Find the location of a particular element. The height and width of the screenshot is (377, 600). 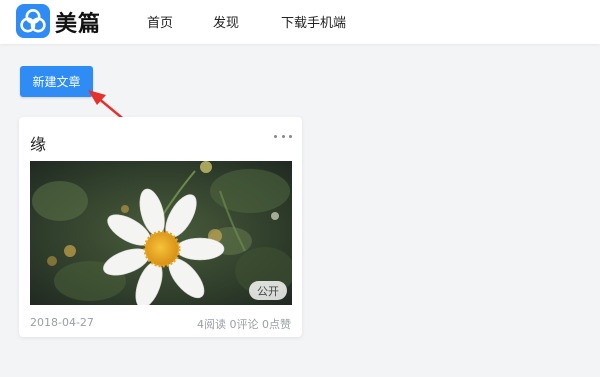

nav-item-home: 首页 is located at coordinates (160, 21).